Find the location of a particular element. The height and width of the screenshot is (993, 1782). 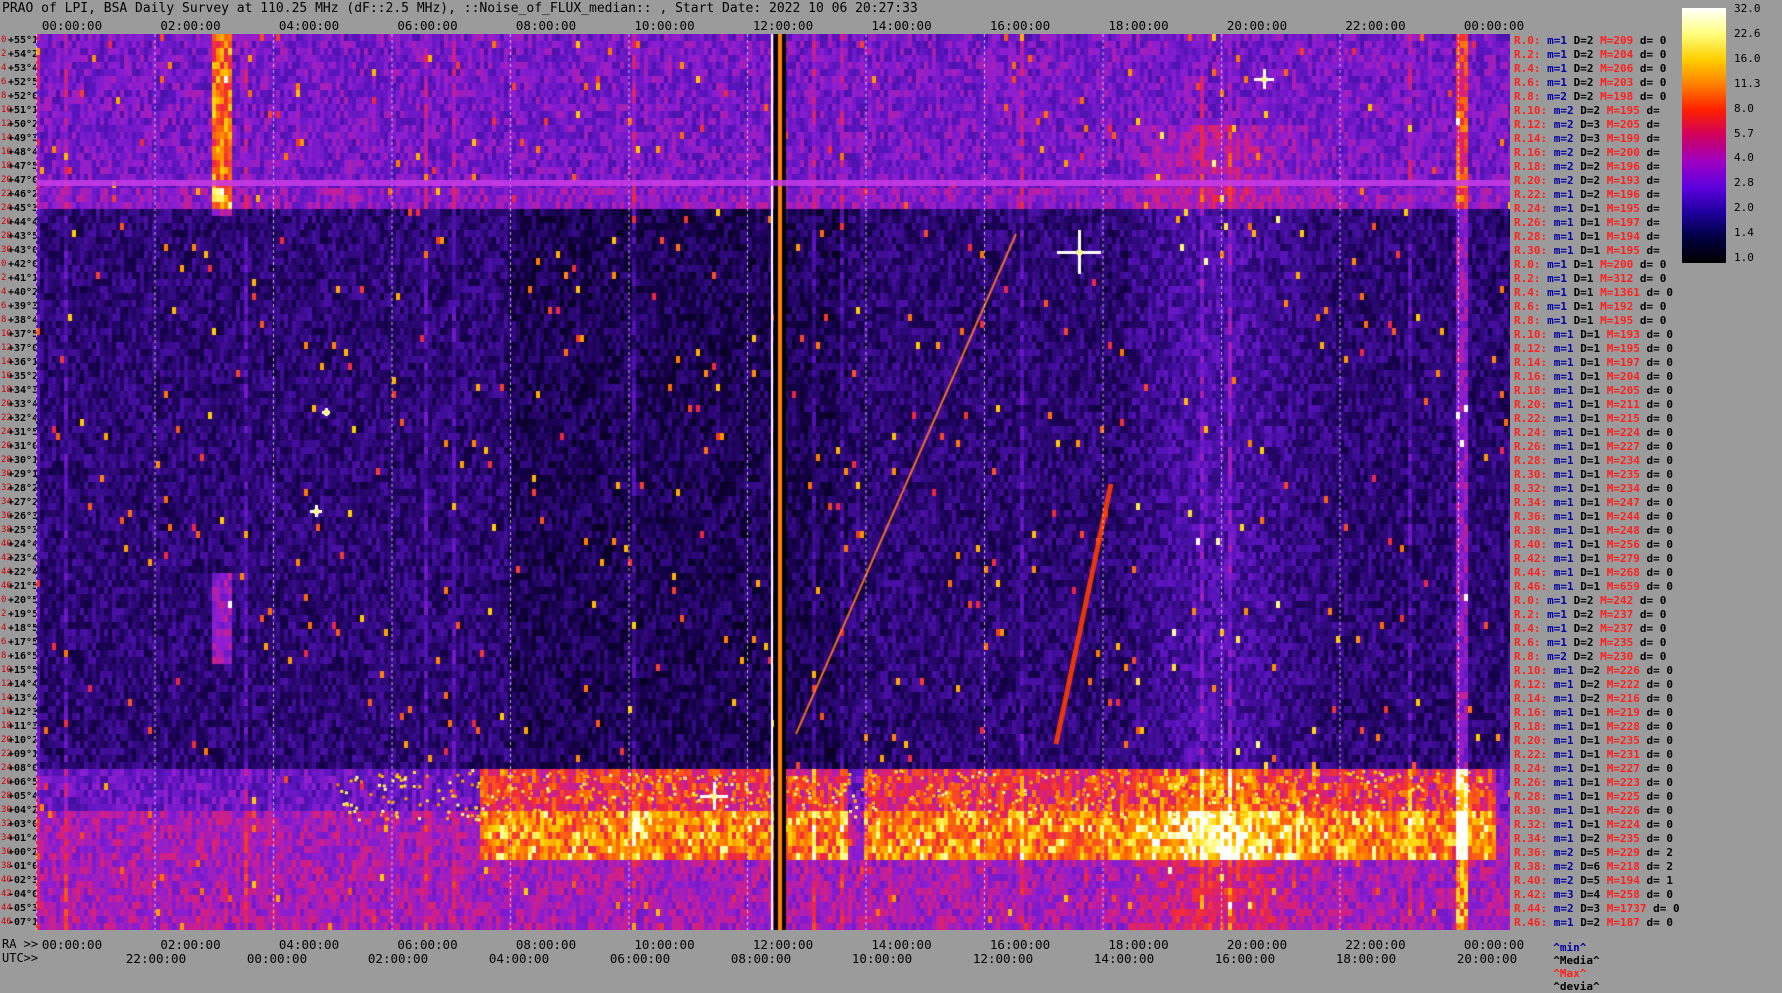

receiver-name: R.24: is located at coordinates (1531, 432).